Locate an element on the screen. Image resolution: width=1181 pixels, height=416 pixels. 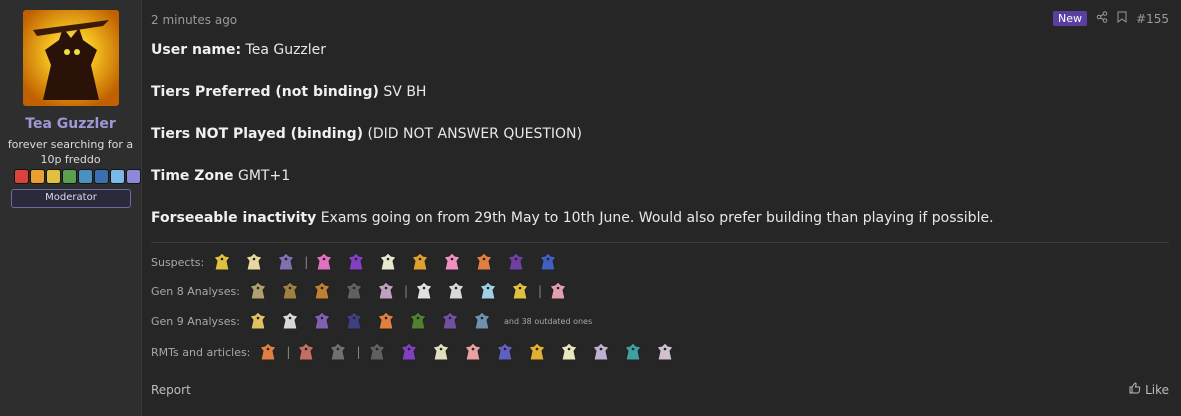
bookmark-icon is located at coordinates (1122, 18).